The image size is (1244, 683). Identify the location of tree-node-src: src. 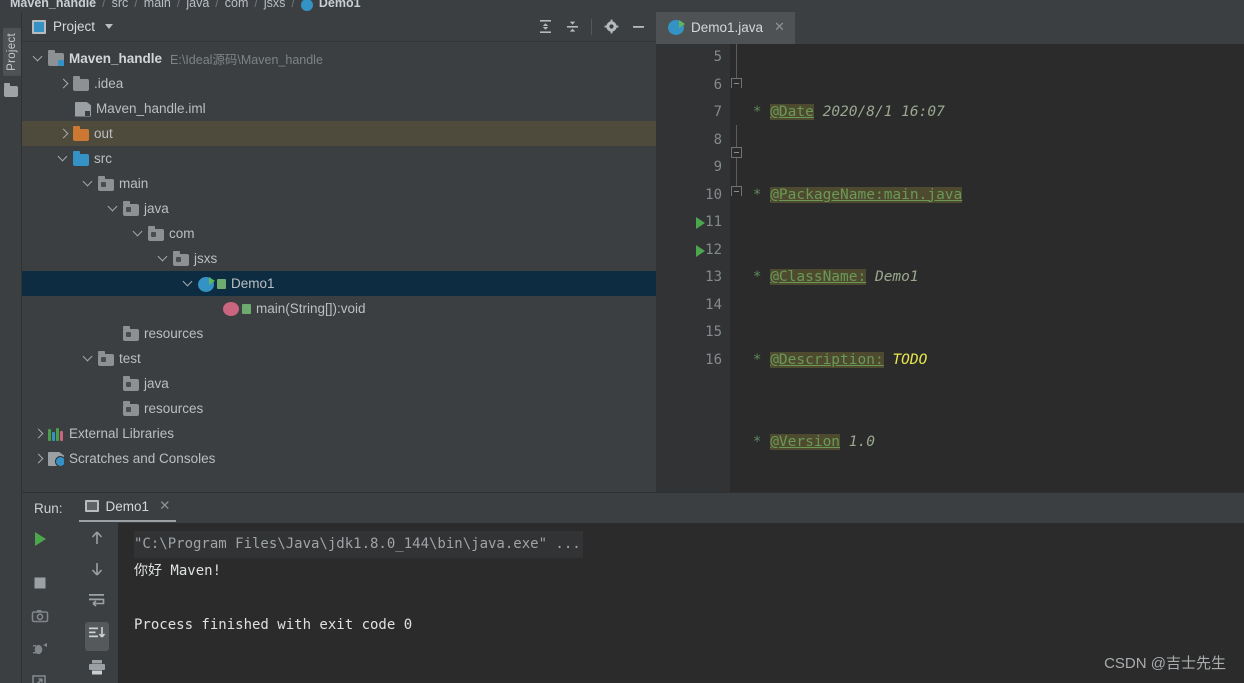
(339, 158).